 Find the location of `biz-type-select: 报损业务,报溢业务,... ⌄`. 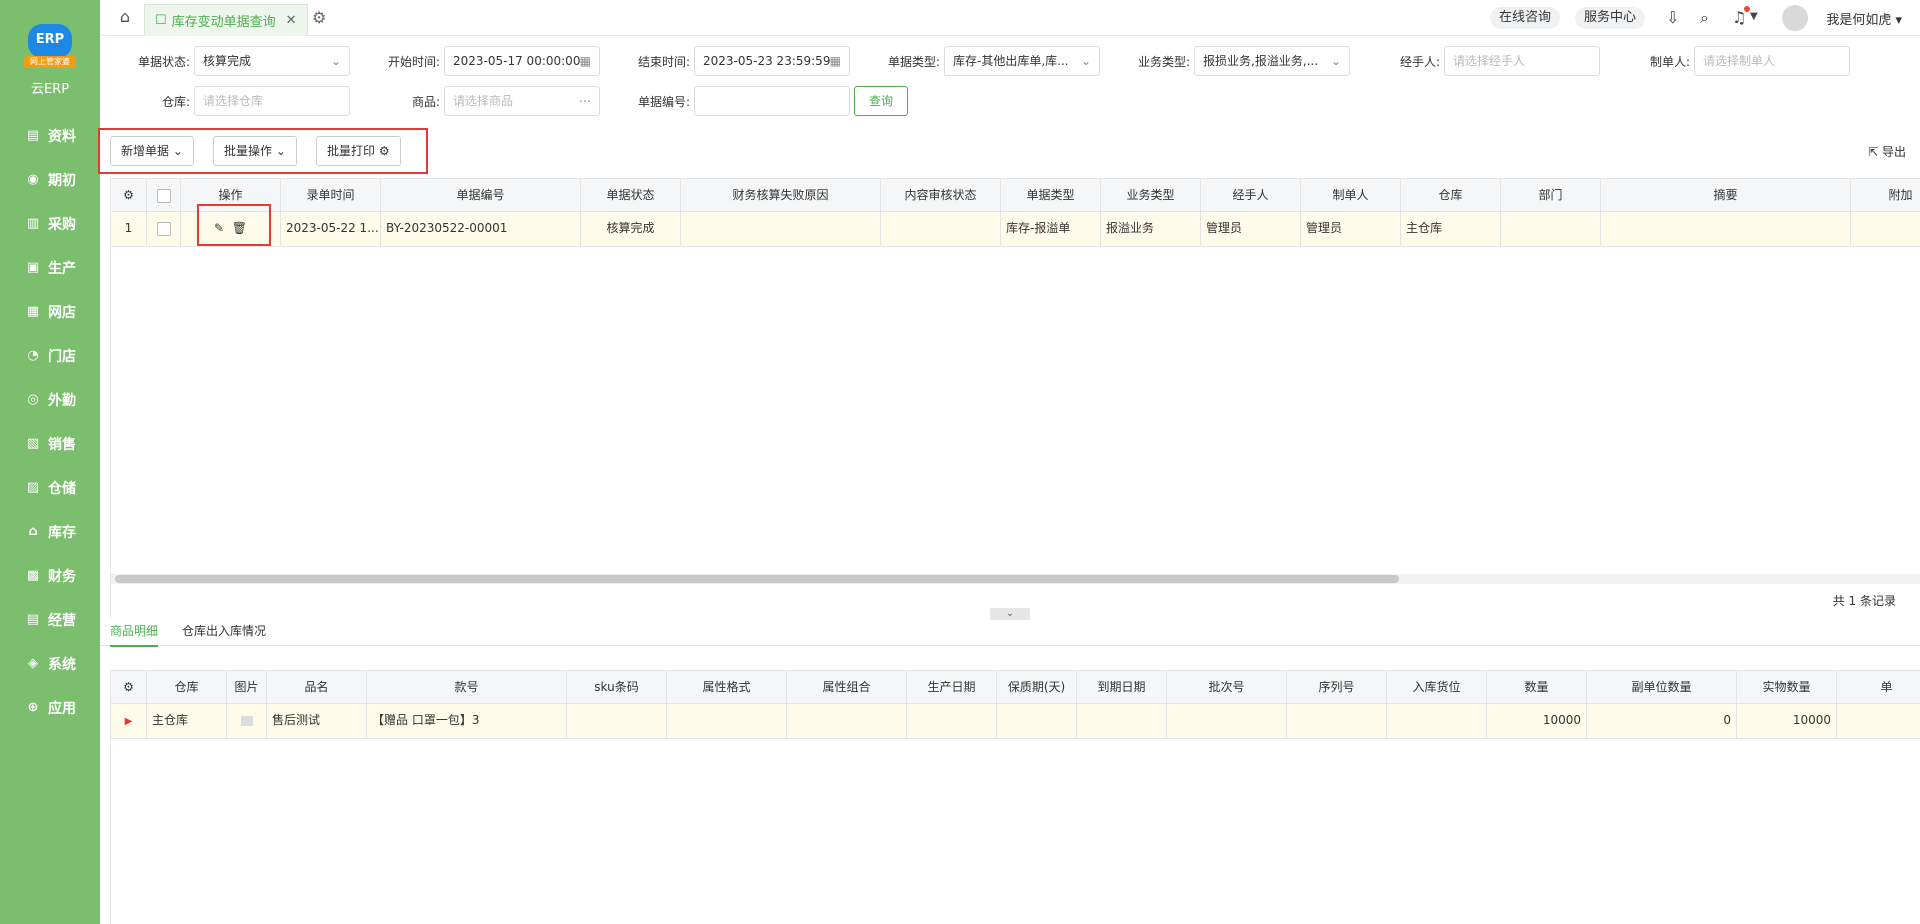

biz-type-select: 报损业务,报溢业务,... ⌄ is located at coordinates (1272, 61).